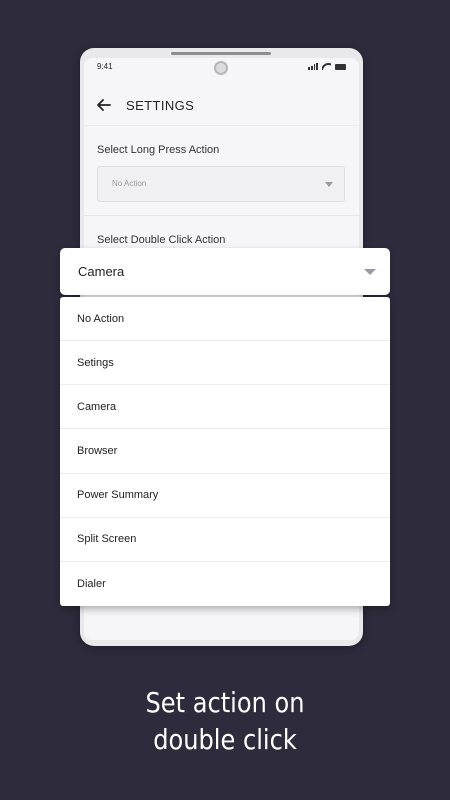 The image size is (450, 800). Describe the element at coordinates (221, 215) in the screenshot. I see `divider` at that location.